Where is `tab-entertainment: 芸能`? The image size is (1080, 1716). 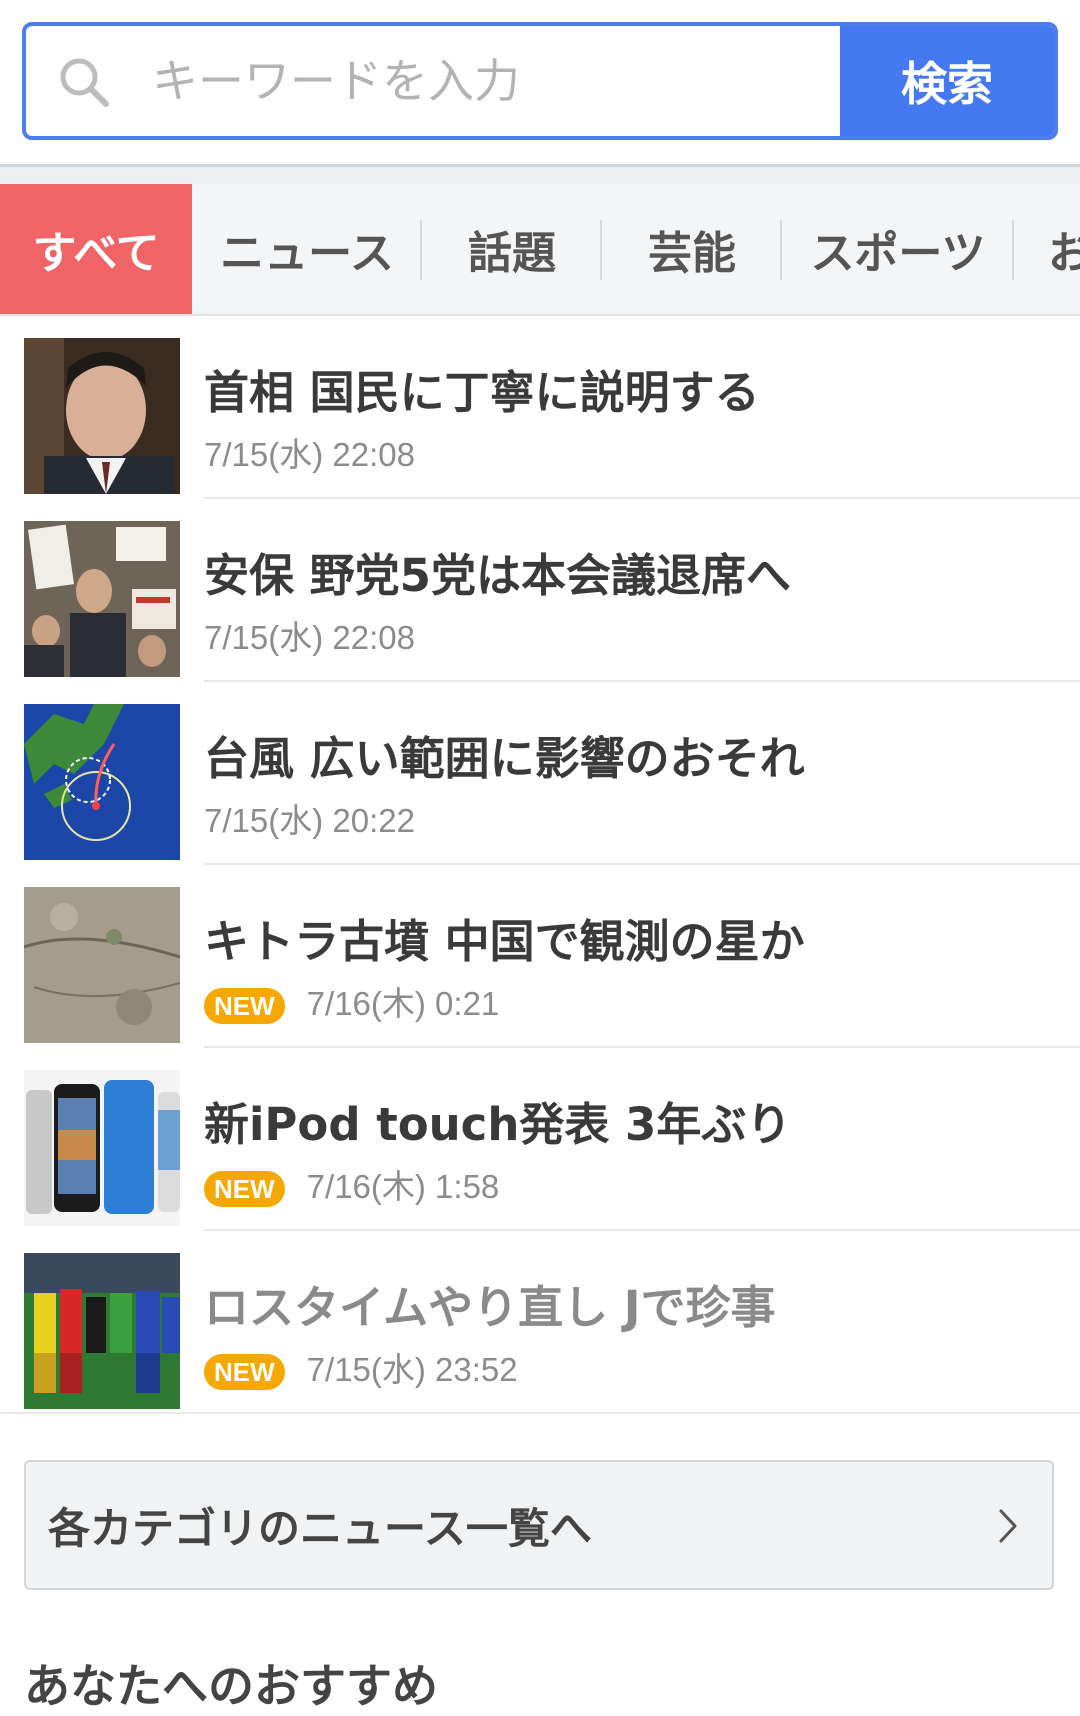 tab-entertainment: 芸能 is located at coordinates (692, 249).